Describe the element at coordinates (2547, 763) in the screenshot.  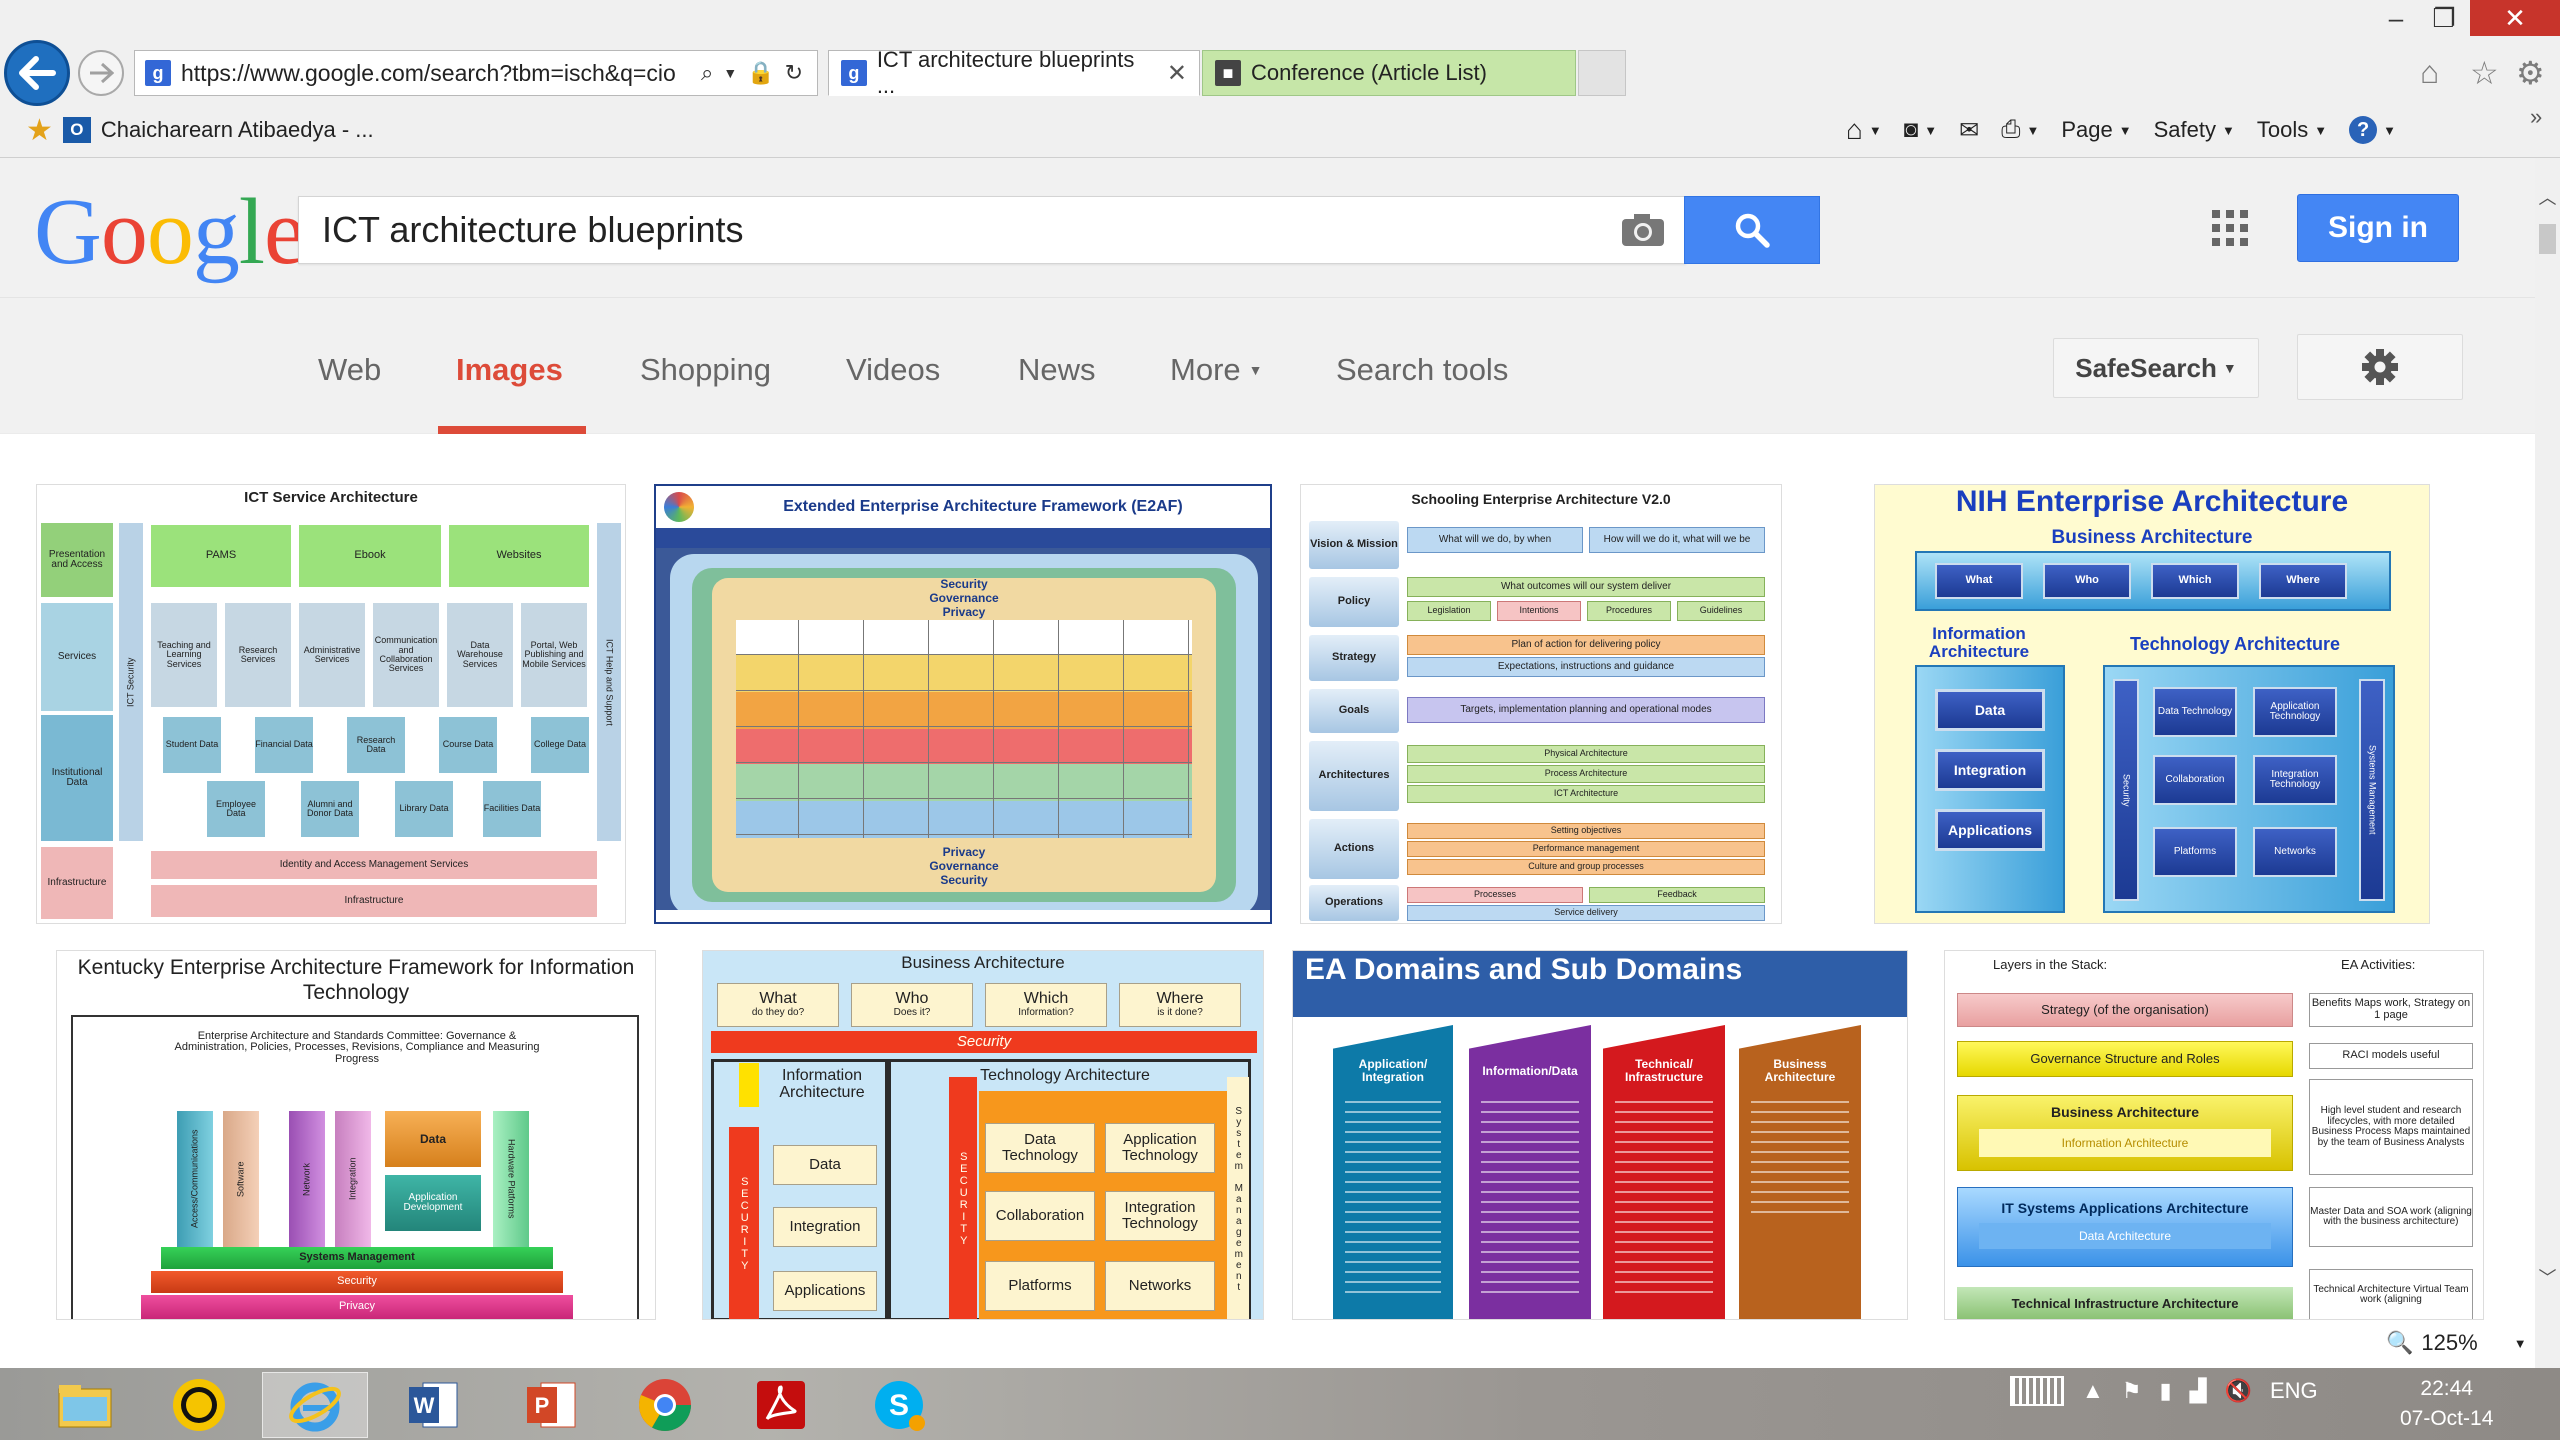
I see `vertical-scrollbar: ︿ ﹀` at that location.